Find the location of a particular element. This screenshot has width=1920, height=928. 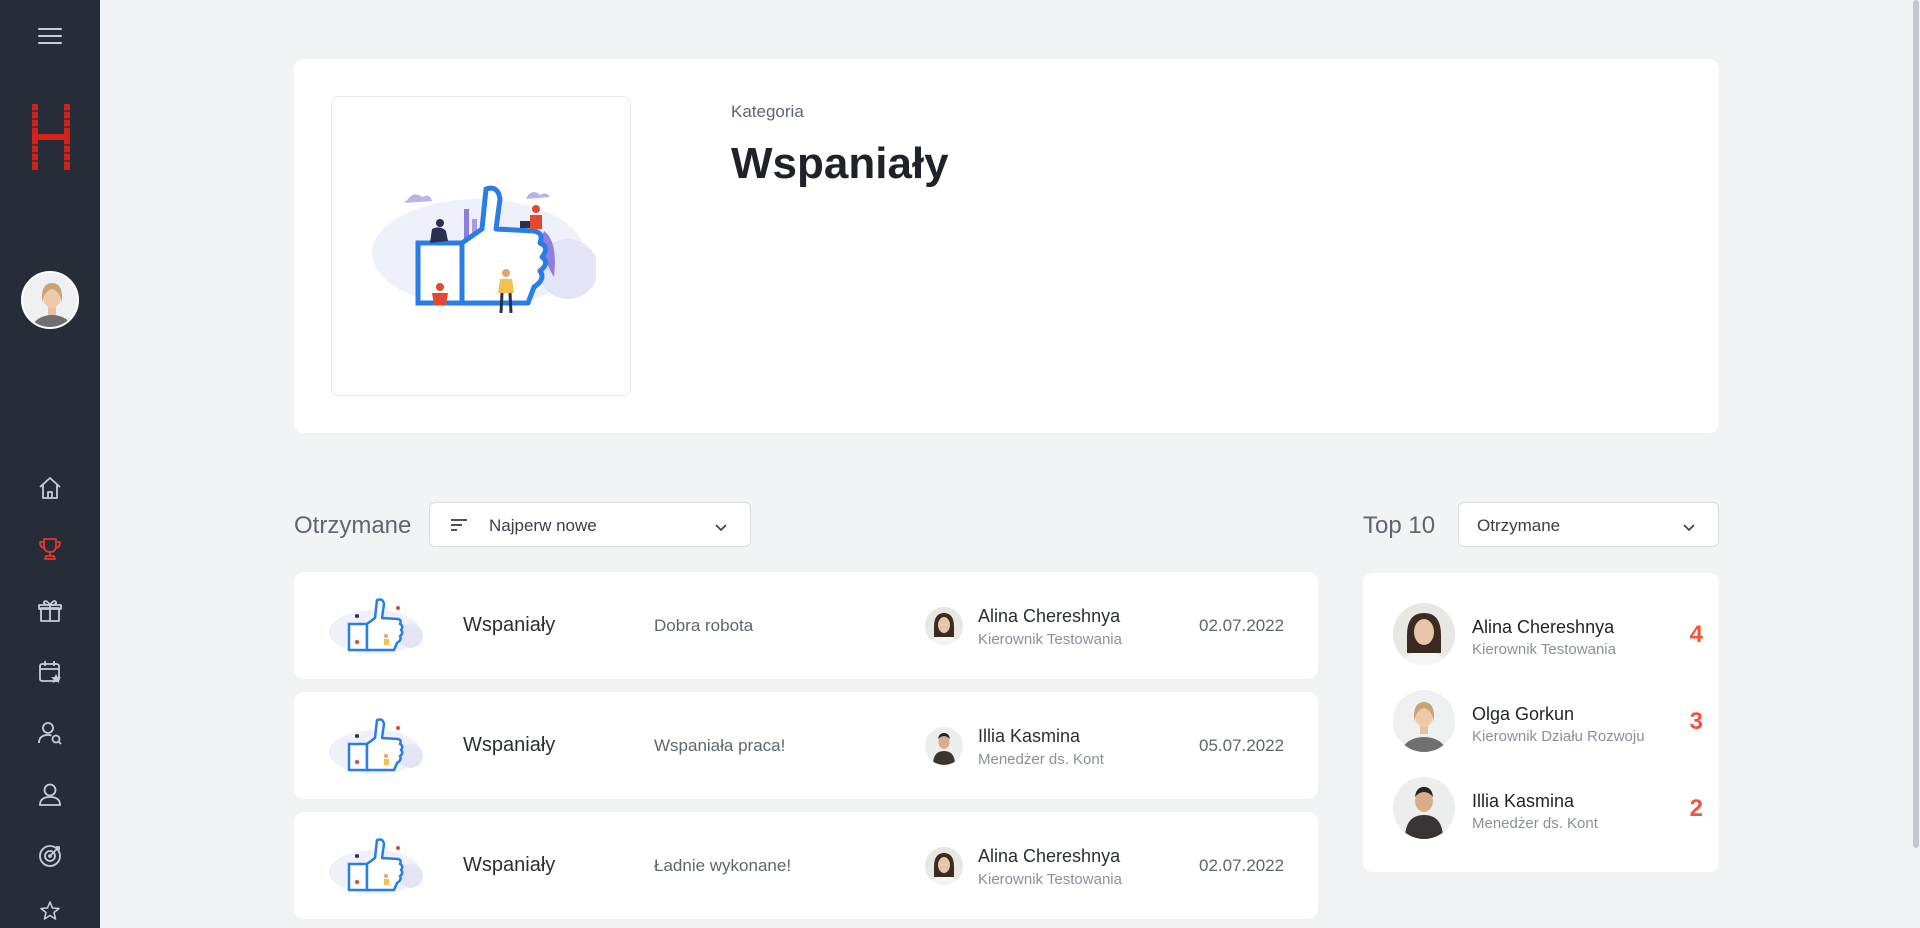

sidebar is located at coordinates (50, 464).